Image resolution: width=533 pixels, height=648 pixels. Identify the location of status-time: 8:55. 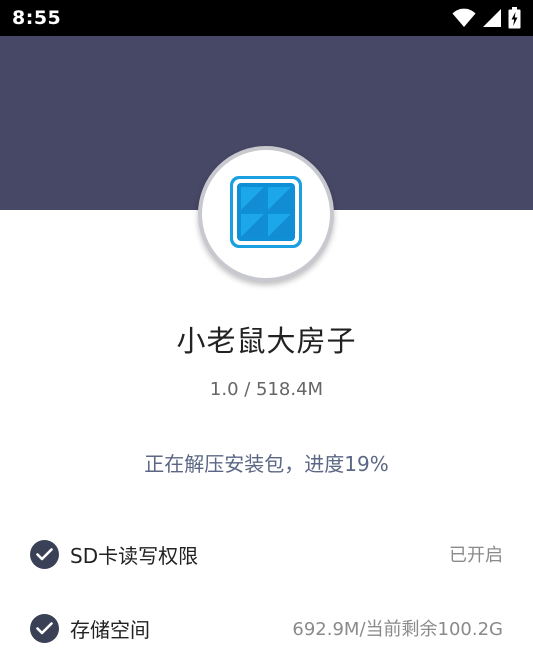
(37, 18).